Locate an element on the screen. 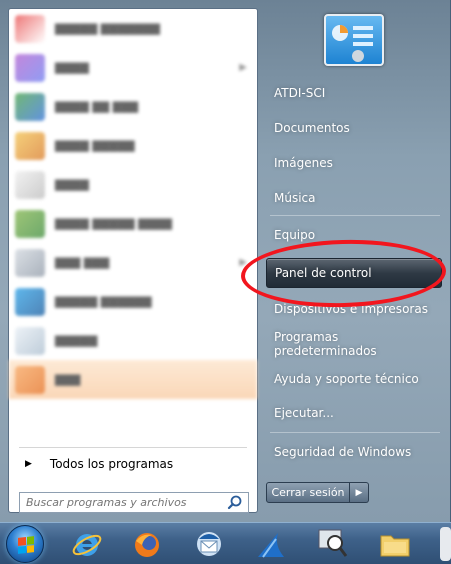 The width and height of the screenshot is (451, 564). list-item: ▇▇▇▇ ▇▇▇▇▇ ▇▇▇▇ is located at coordinates (133, 223).